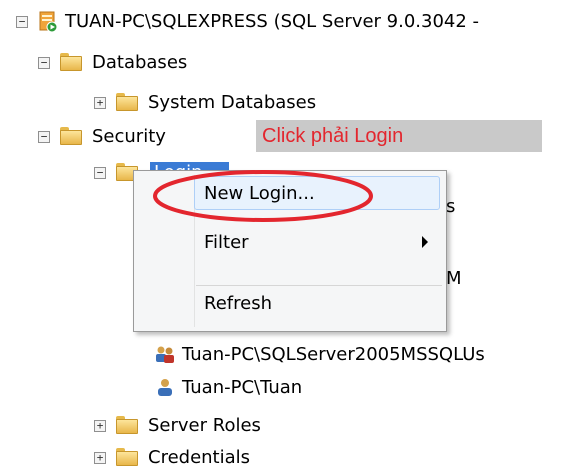 The width and height of the screenshot is (562, 472). I want to click on tree-node-server-roles: + Server Roles, so click(150, 425).